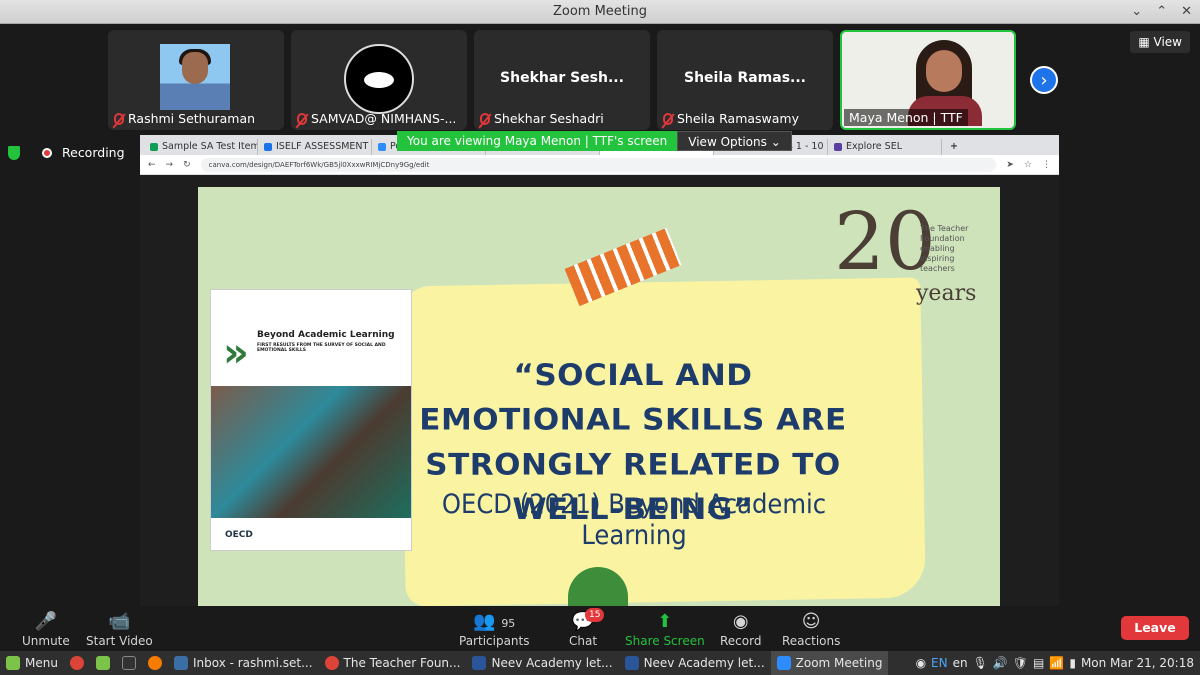  What do you see at coordinates (1028, 165) in the screenshot?
I see `star-icon: ☆` at bounding box center [1028, 165].